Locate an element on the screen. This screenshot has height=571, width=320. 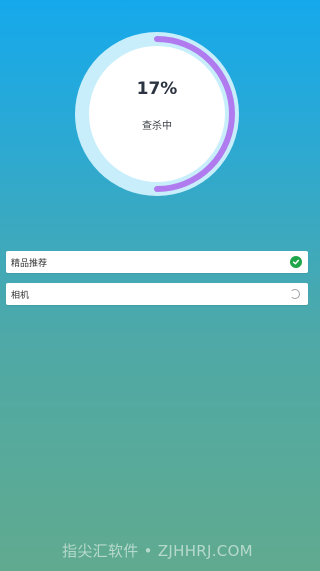
spinner-icon is located at coordinates (295, 294).